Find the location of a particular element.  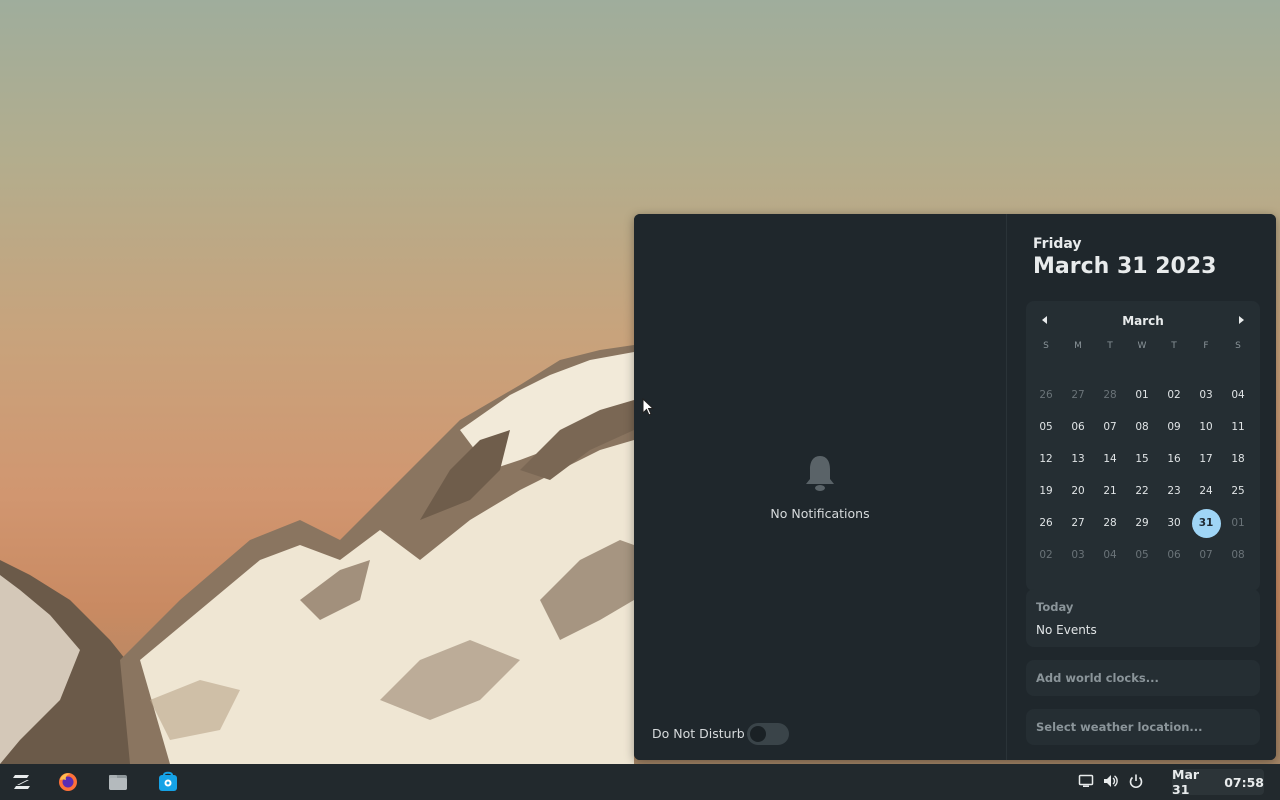

calendar-week: 26 27 28 01 02 03 04 is located at coordinates (1142, 395).